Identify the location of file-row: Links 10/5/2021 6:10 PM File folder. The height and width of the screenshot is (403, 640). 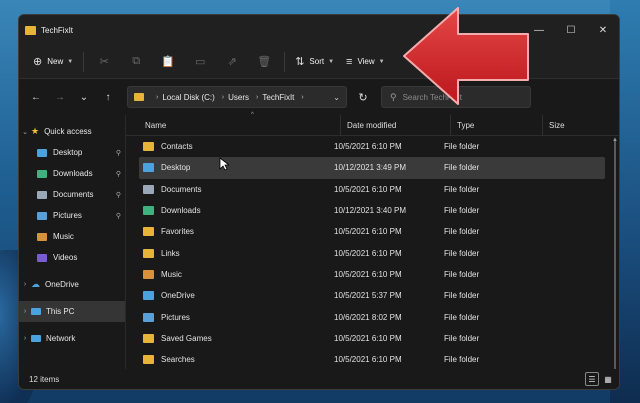
(372, 252).